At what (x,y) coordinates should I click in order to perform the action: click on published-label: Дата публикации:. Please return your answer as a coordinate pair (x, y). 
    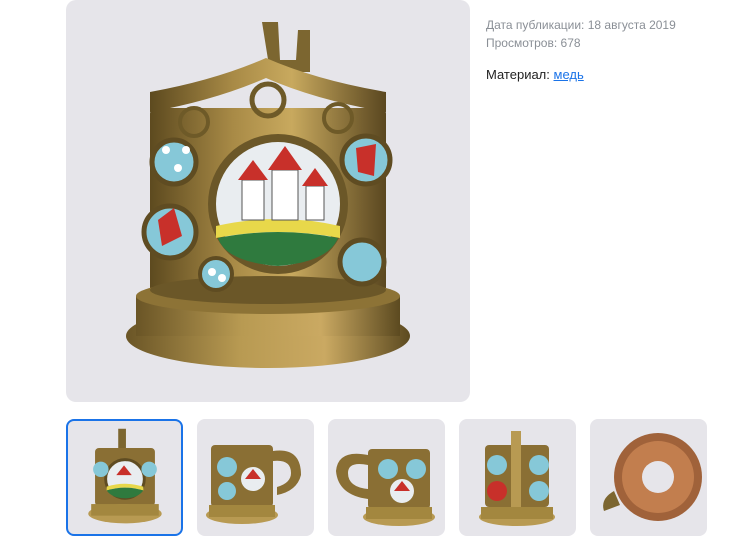
    Looking at the image, I should click on (535, 25).